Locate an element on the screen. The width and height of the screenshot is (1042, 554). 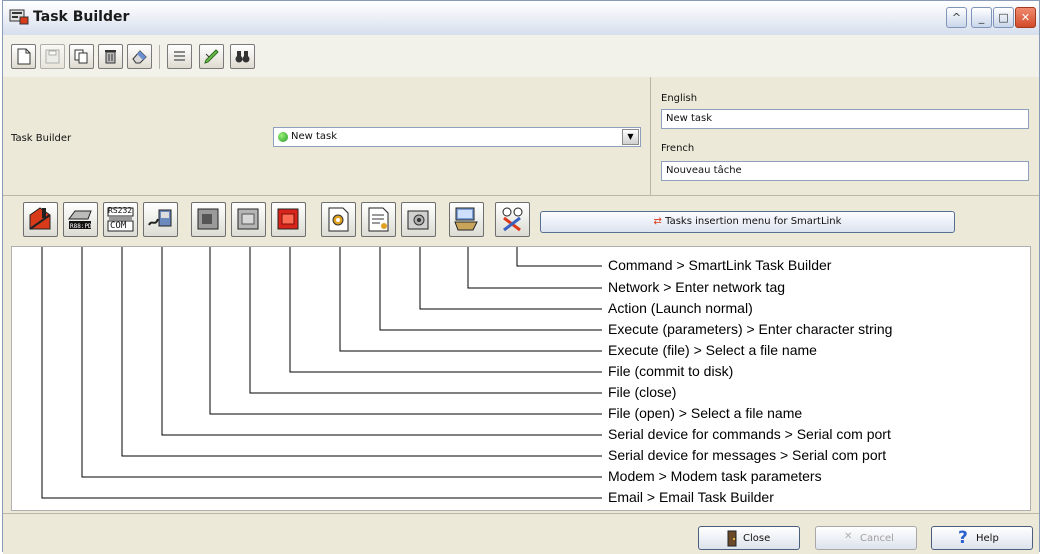
restore-button: ^ is located at coordinates (956, 17).